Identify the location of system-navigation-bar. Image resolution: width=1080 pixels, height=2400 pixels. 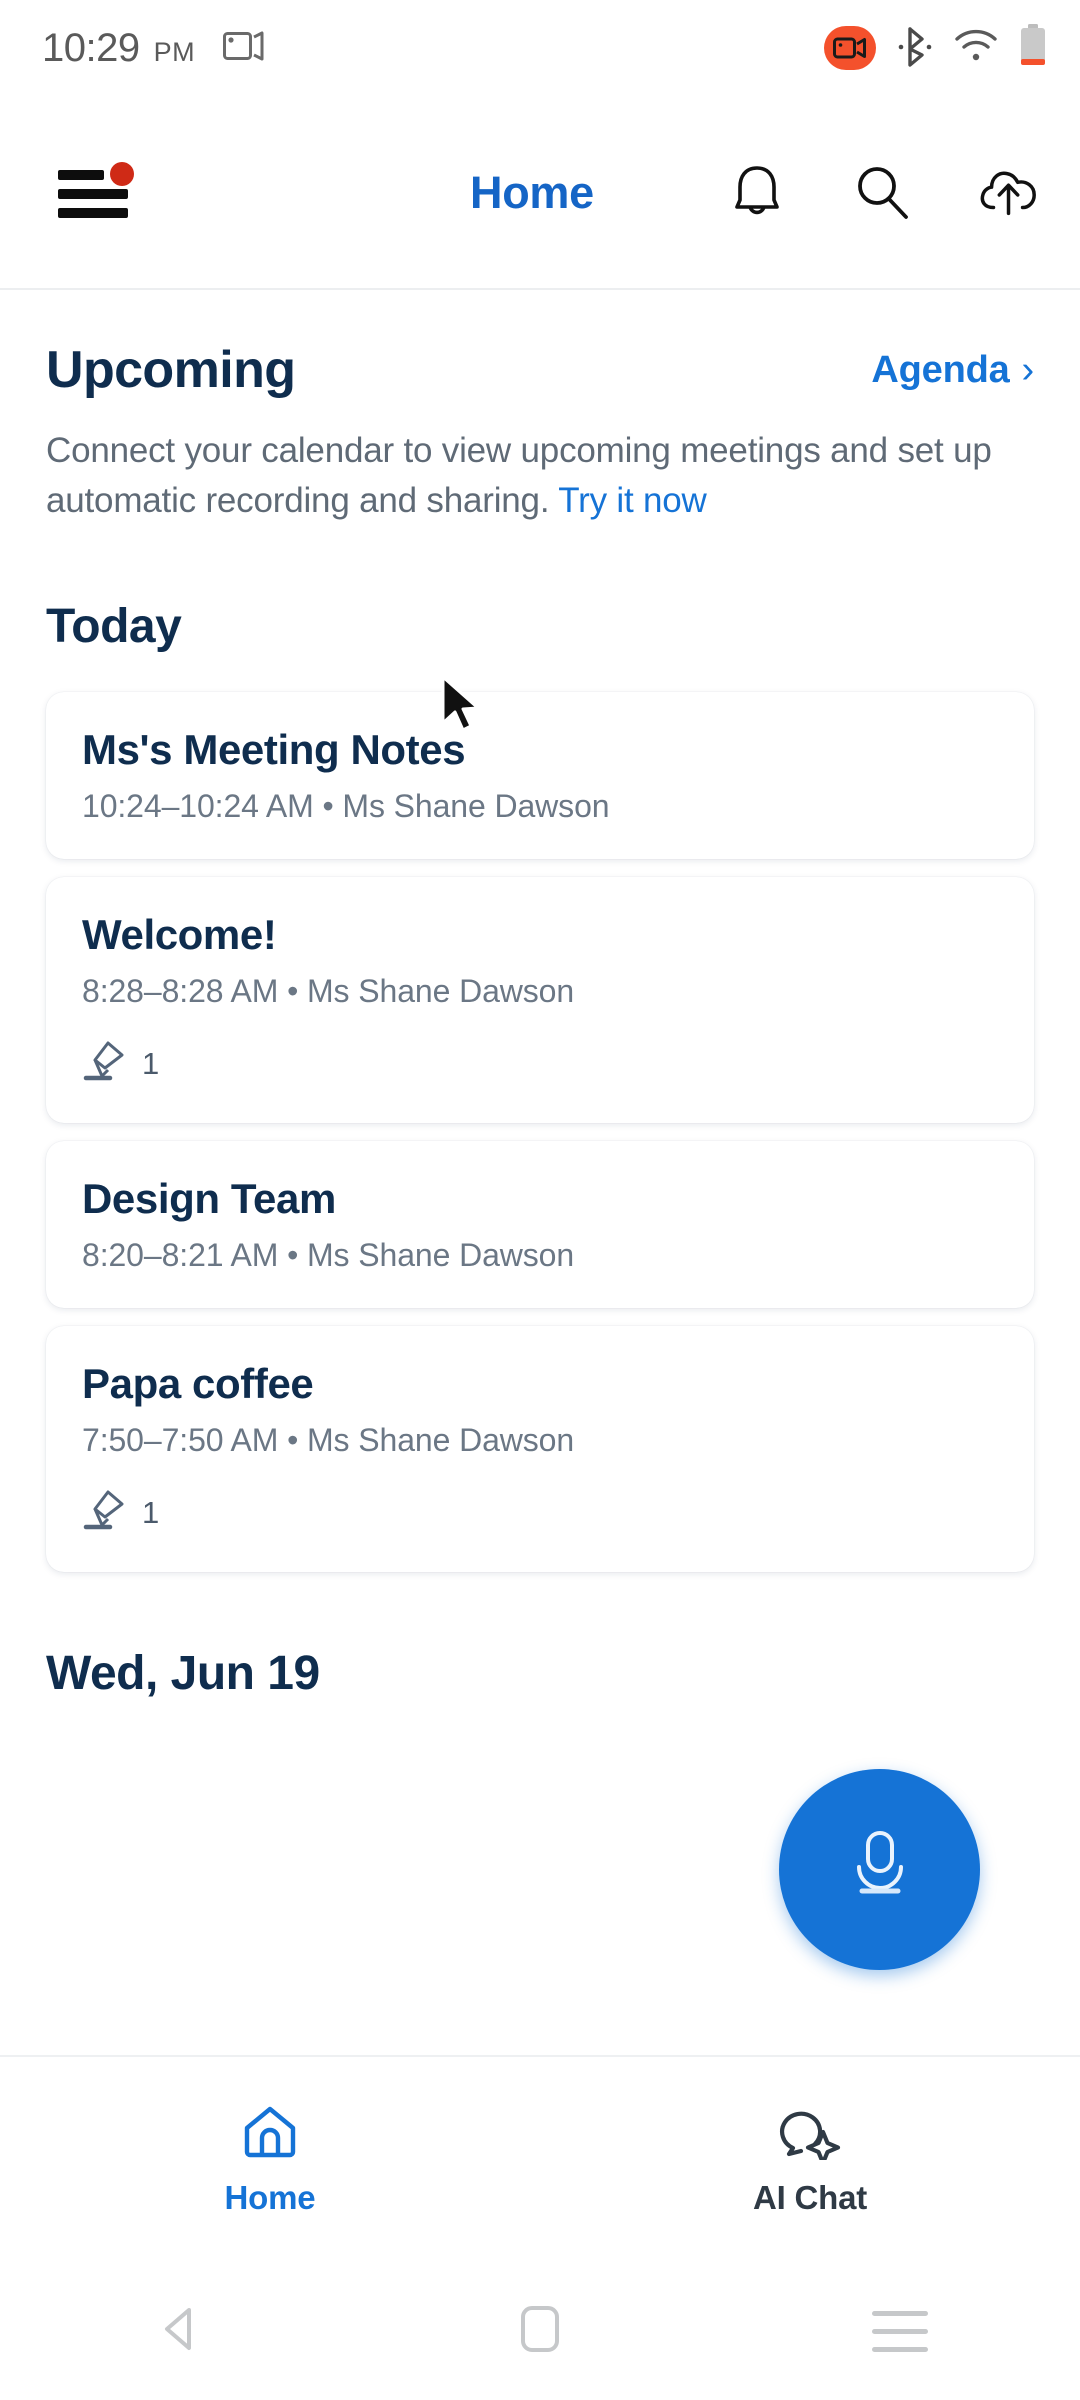
(540, 2331).